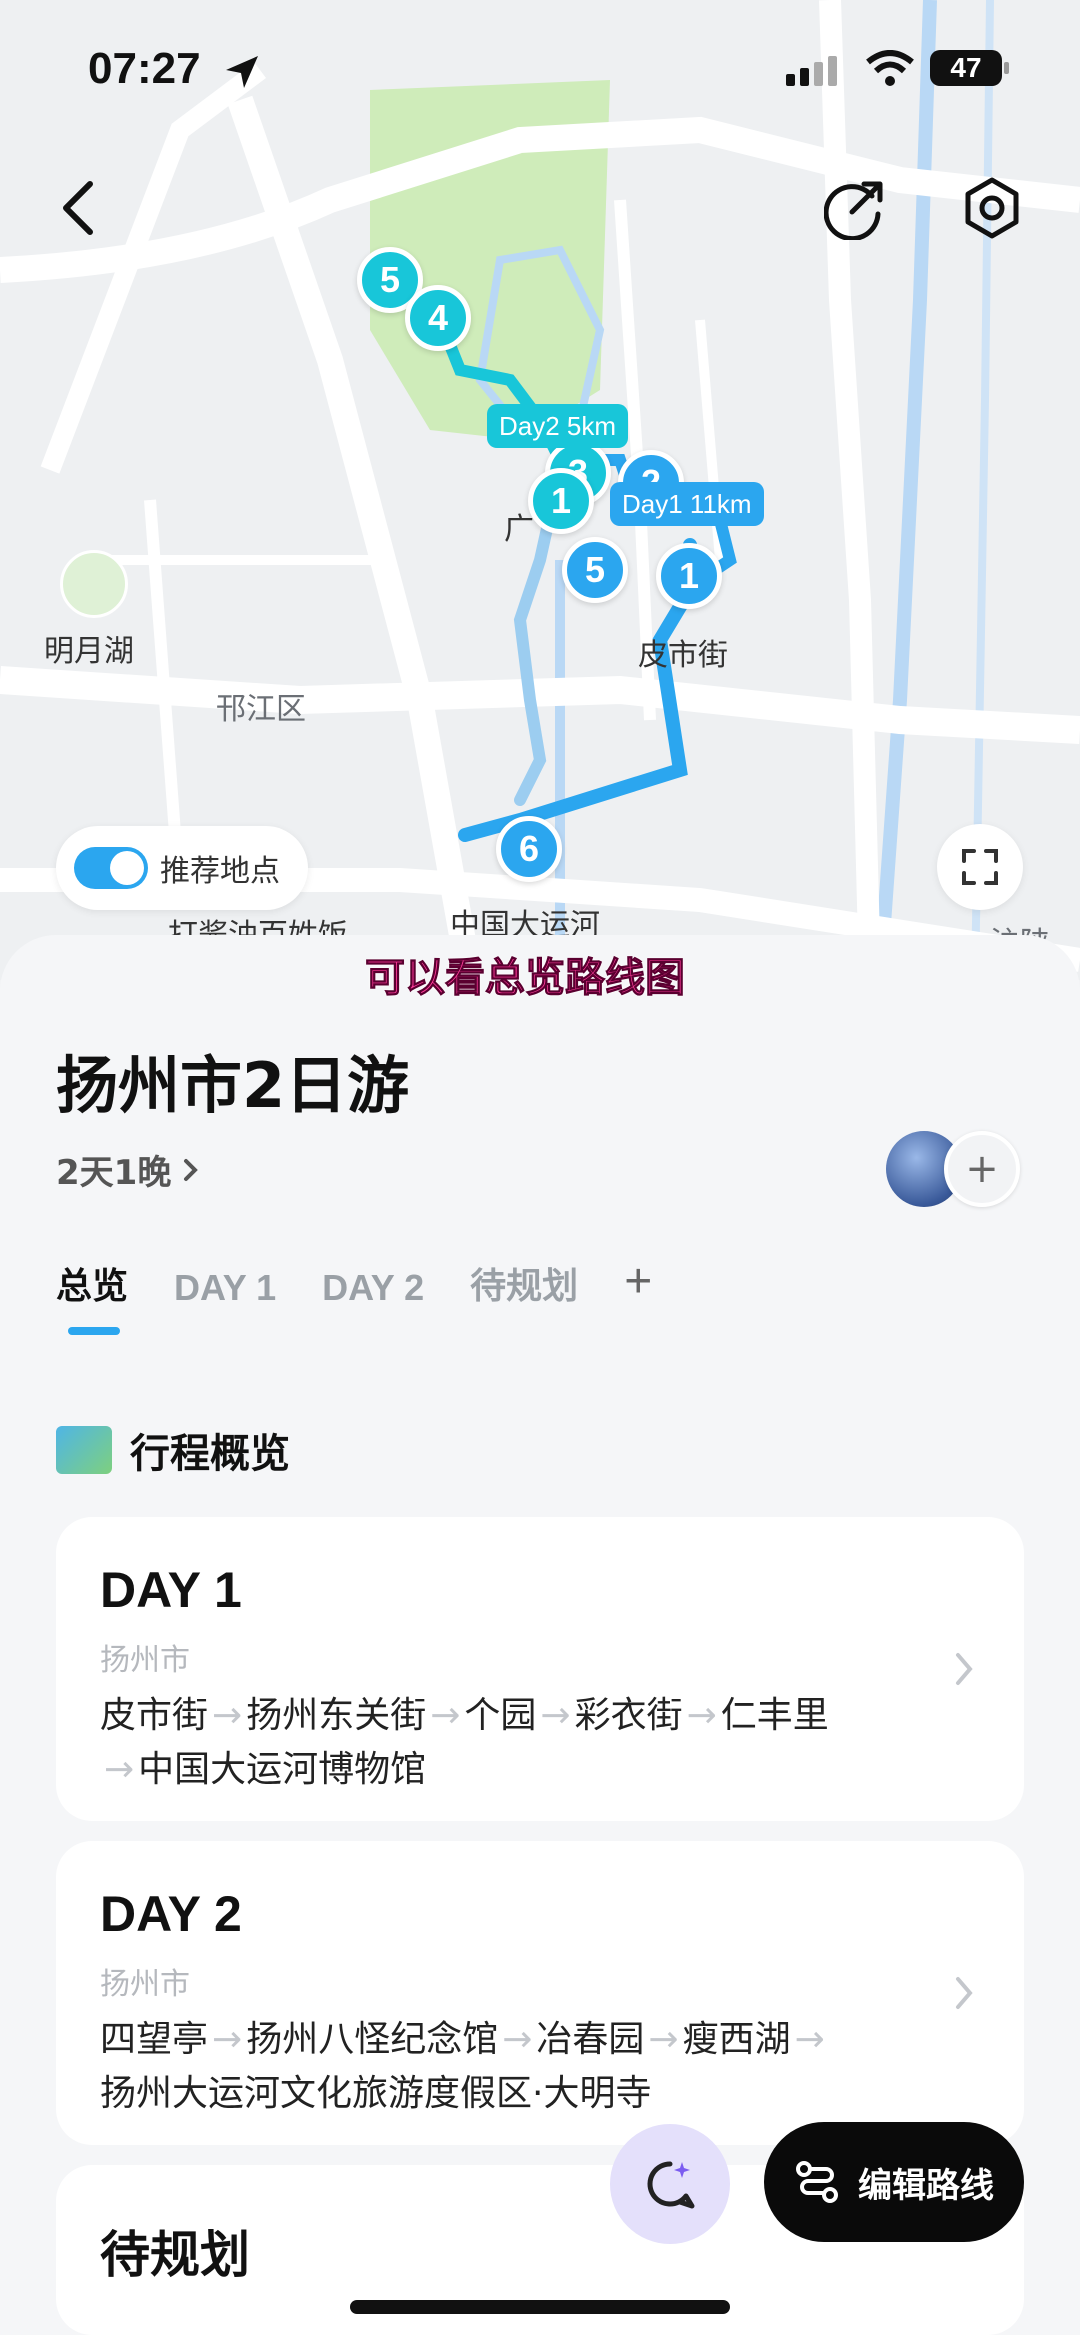 This screenshot has width=1080, height=2335. What do you see at coordinates (233, 1085) in the screenshot?
I see `trip-title: 扬州市2日游` at bounding box center [233, 1085].